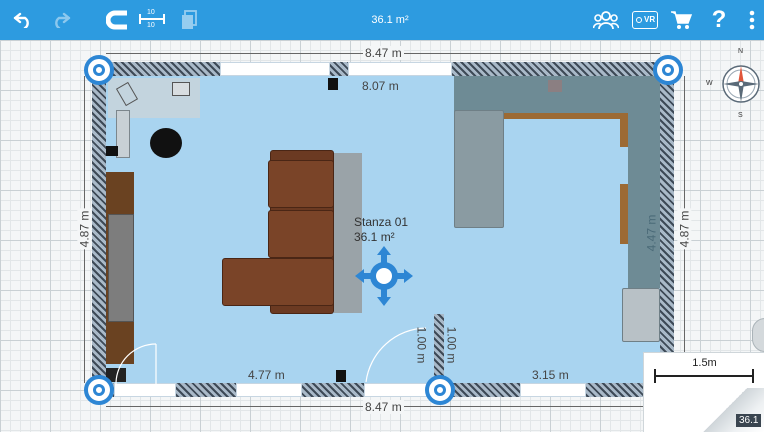 Image resolution: width=764 pixels, height=432 pixels. I want to click on grid-snap-bottom: 10, so click(151, 25).